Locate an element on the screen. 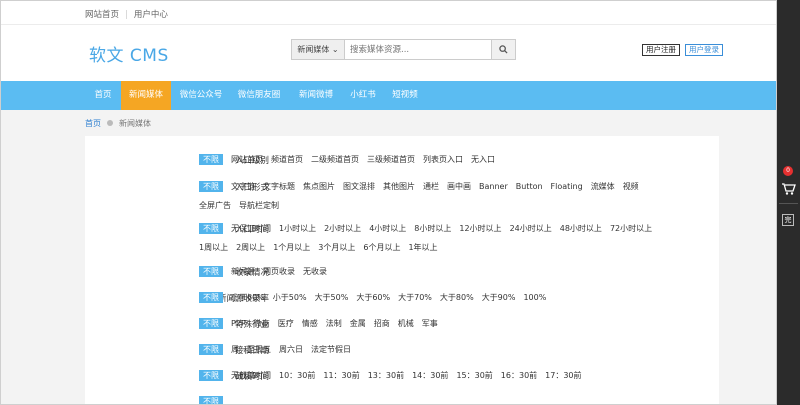 This screenshot has width=800, height=405. nav-item-news-media: 新闻媒体 is located at coordinates (146, 95).